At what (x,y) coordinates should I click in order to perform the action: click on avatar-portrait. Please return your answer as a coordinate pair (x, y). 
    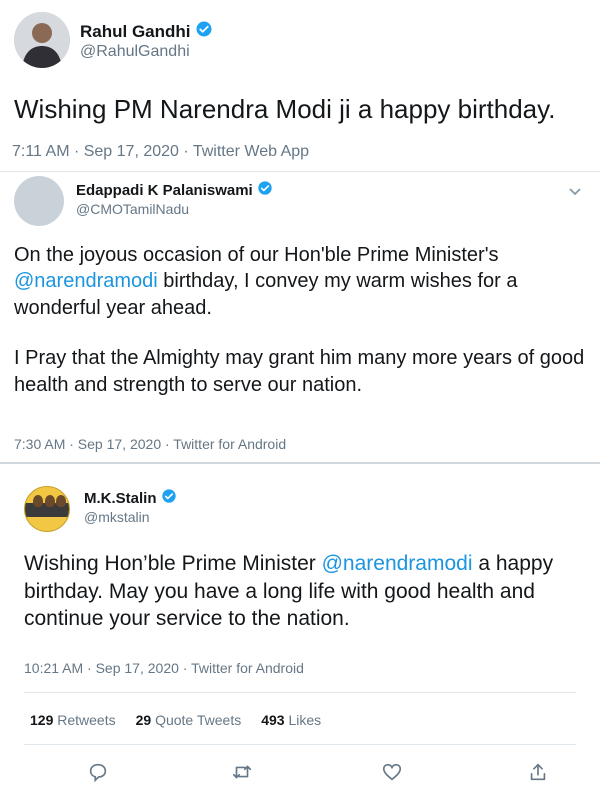
    Looking at the image, I should click on (42, 40).